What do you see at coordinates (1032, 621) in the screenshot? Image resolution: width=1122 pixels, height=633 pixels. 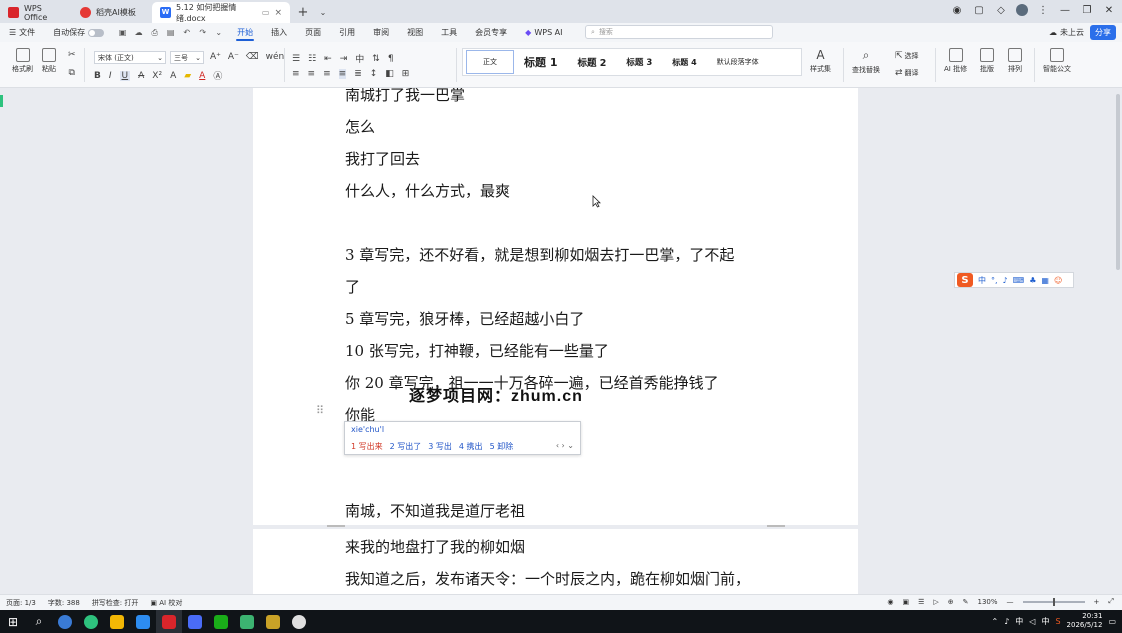 I see `volume-icon: ◁` at bounding box center [1032, 621].